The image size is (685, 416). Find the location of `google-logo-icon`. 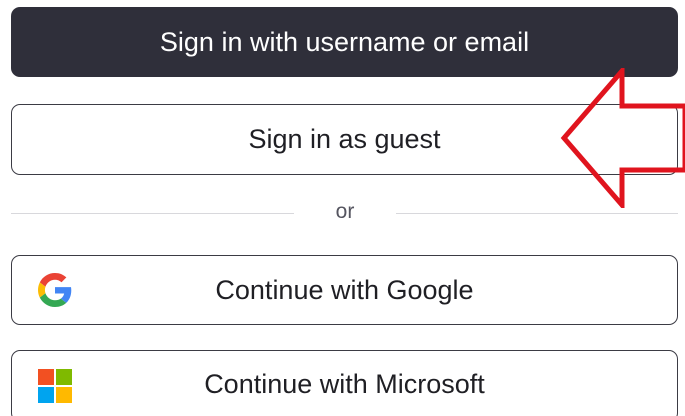

google-logo-icon is located at coordinates (55, 290).